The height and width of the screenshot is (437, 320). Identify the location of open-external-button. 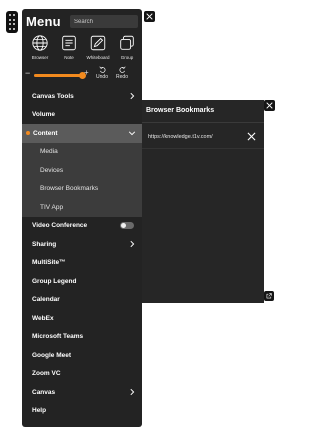
(269, 296).